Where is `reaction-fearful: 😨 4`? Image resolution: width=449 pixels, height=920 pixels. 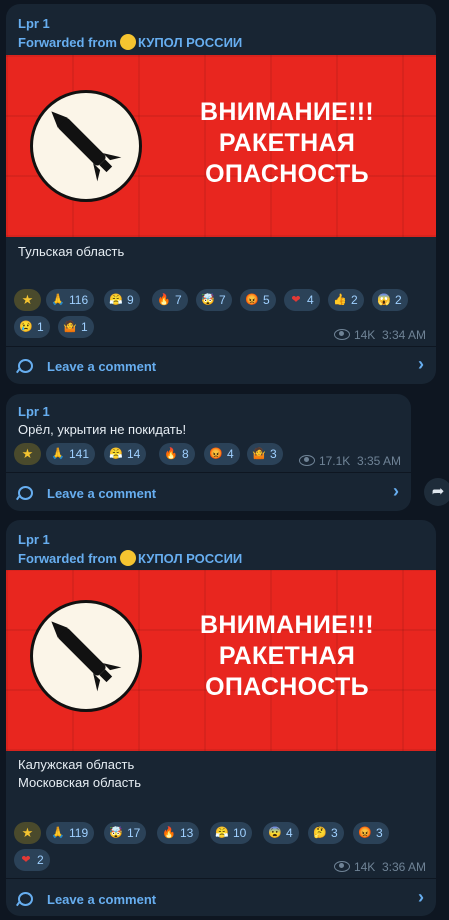
reaction-fearful: 😨 4 is located at coordinates (281, 833).